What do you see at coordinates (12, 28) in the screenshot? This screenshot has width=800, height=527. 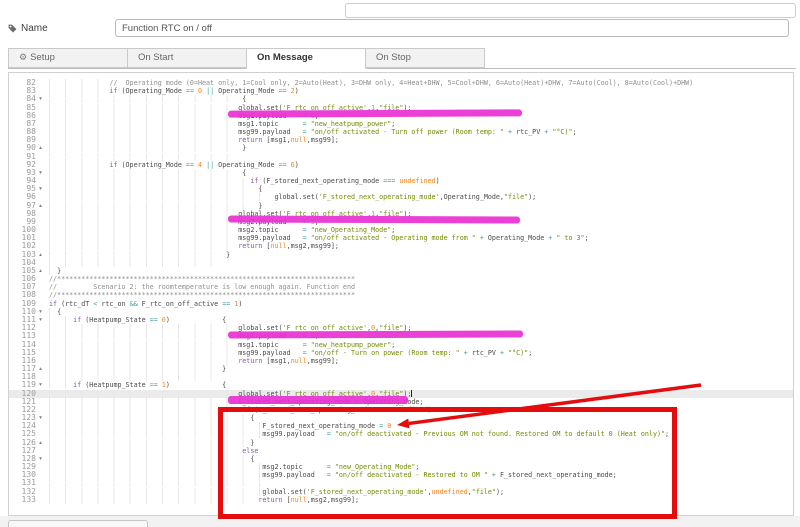 I see `tag-icon` at bounding box center [12, 28].